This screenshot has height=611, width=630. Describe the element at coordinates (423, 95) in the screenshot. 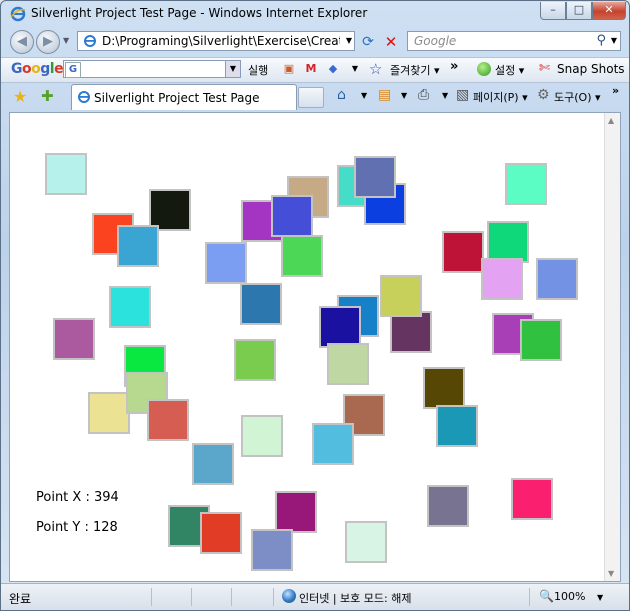

I see `print-icon: ⎙` at that location.